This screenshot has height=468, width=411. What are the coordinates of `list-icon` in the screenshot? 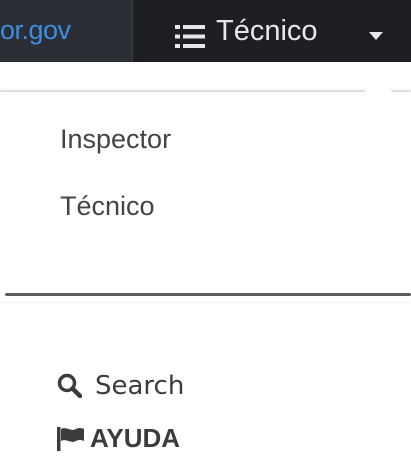 It's located at (190, 36).